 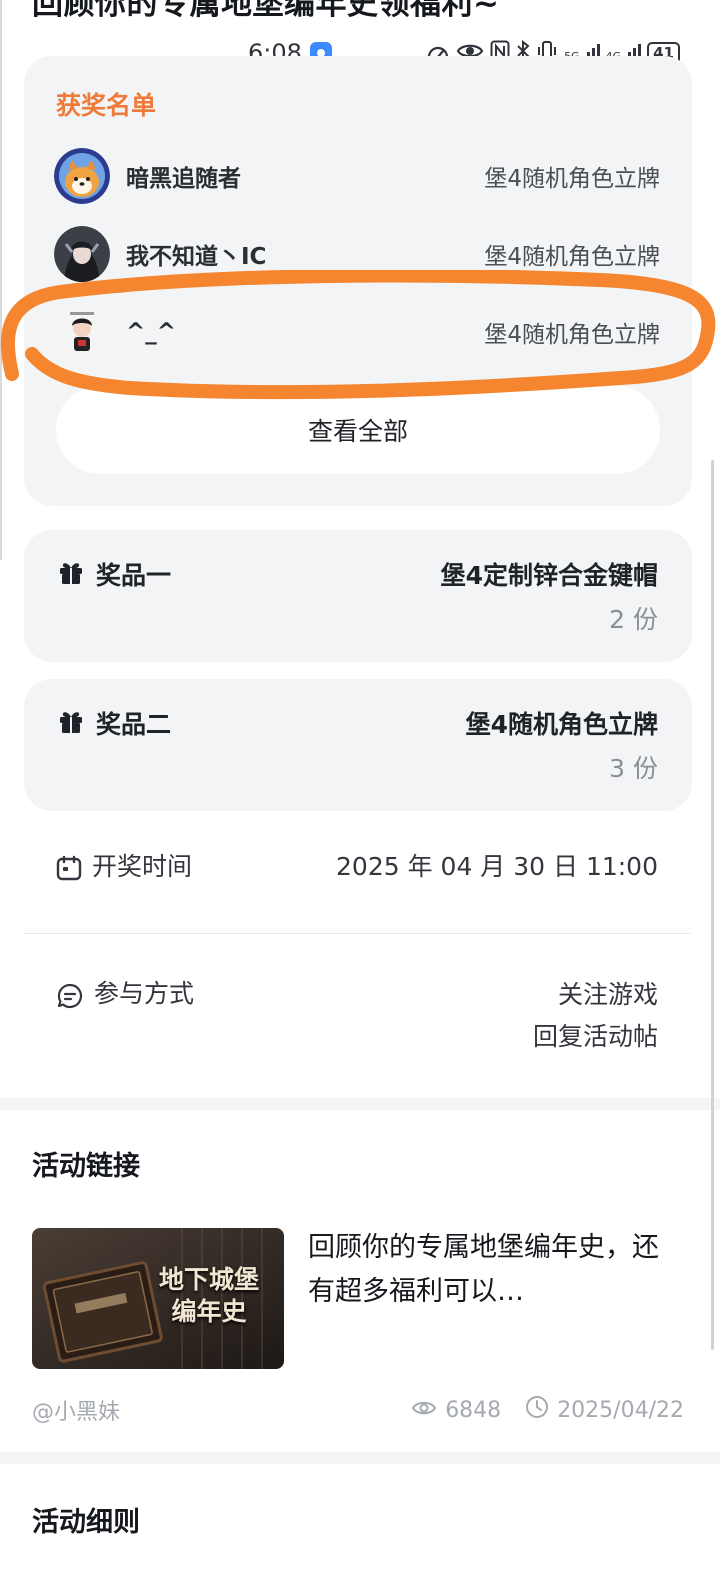 I want to click on activity-meta: @小黑妹 6848 2025/04/22, so click(x=358, y=1410).